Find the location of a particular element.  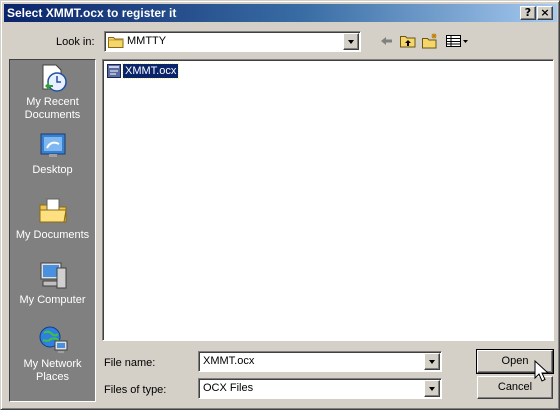

back-arrow-icon is located at coordinates (387, 41).